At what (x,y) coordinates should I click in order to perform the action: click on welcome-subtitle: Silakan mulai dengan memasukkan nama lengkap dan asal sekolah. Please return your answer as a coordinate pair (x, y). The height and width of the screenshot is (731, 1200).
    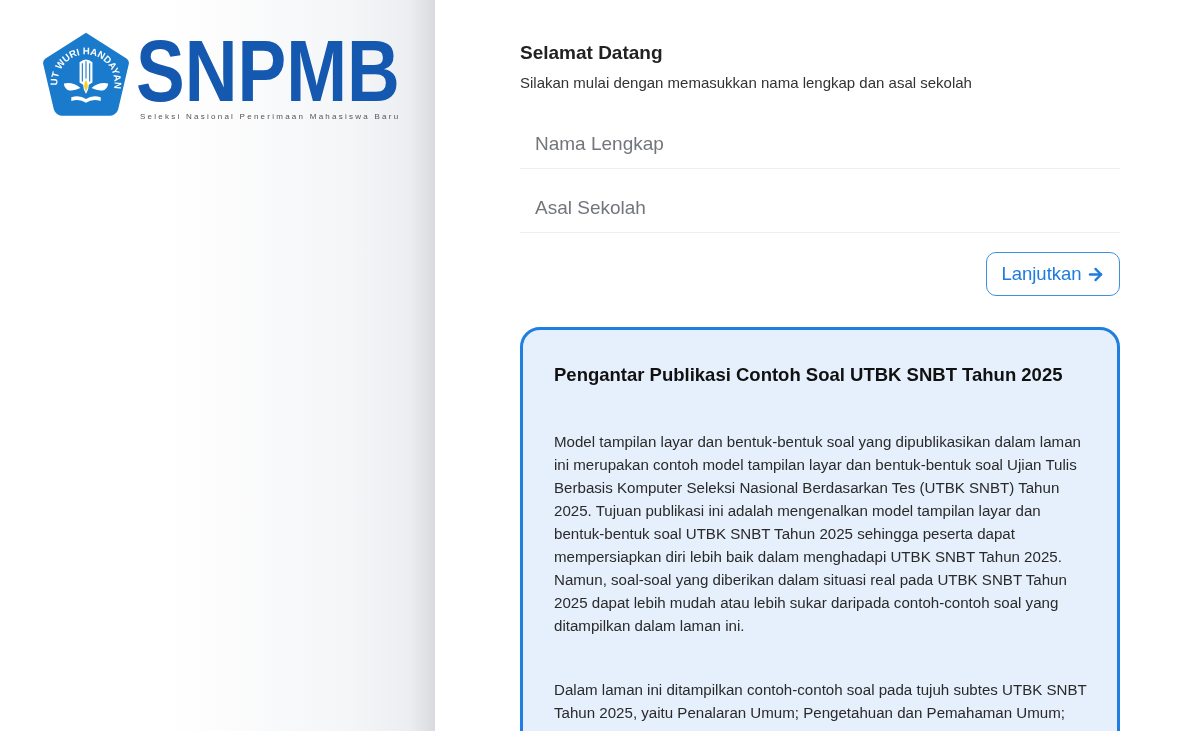
    Looking at the image, I should click on (746, 83).